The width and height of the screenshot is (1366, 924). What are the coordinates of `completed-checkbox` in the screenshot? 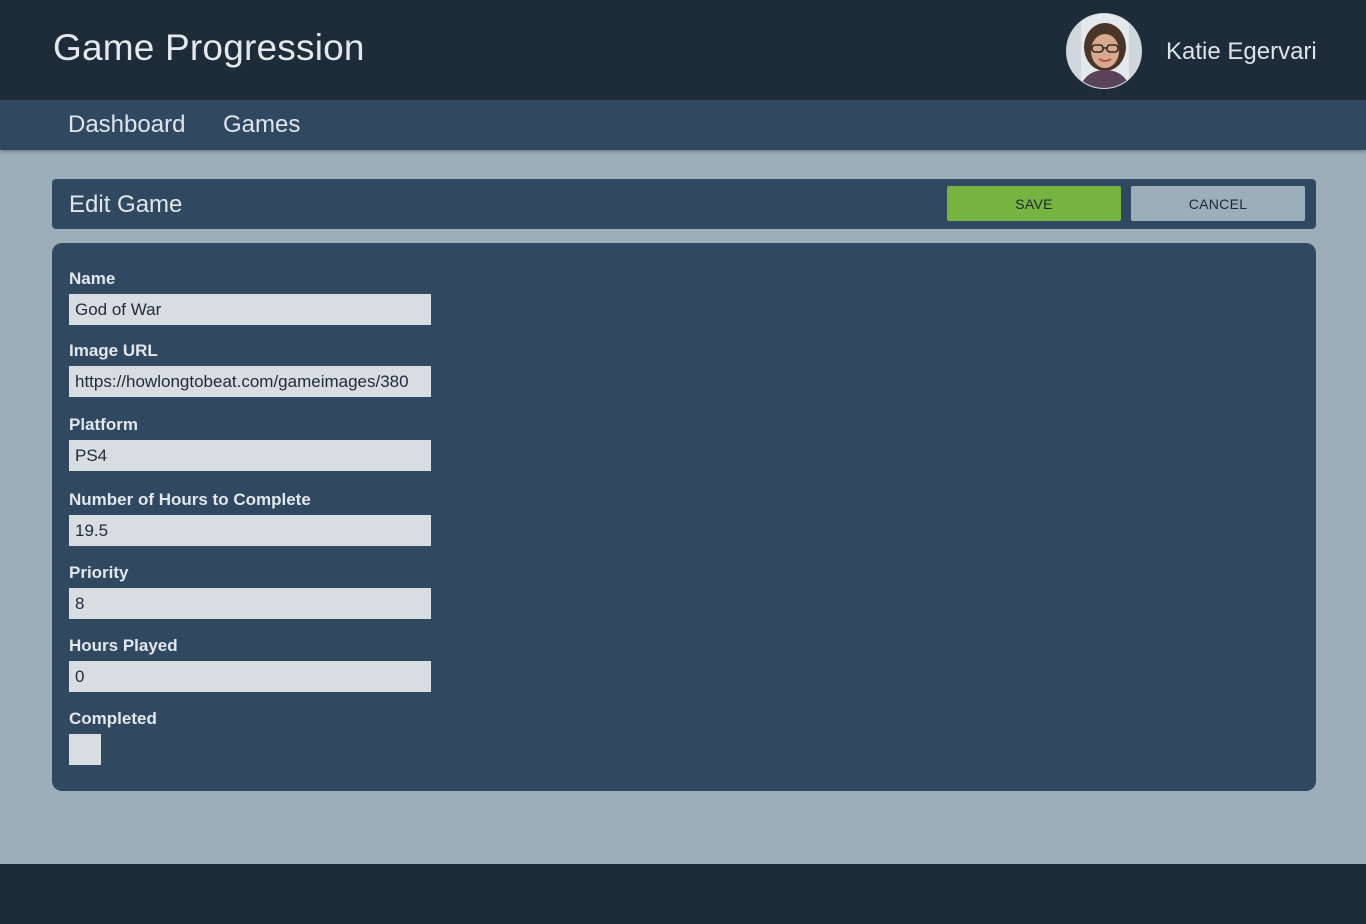 It's located at (85, 749).